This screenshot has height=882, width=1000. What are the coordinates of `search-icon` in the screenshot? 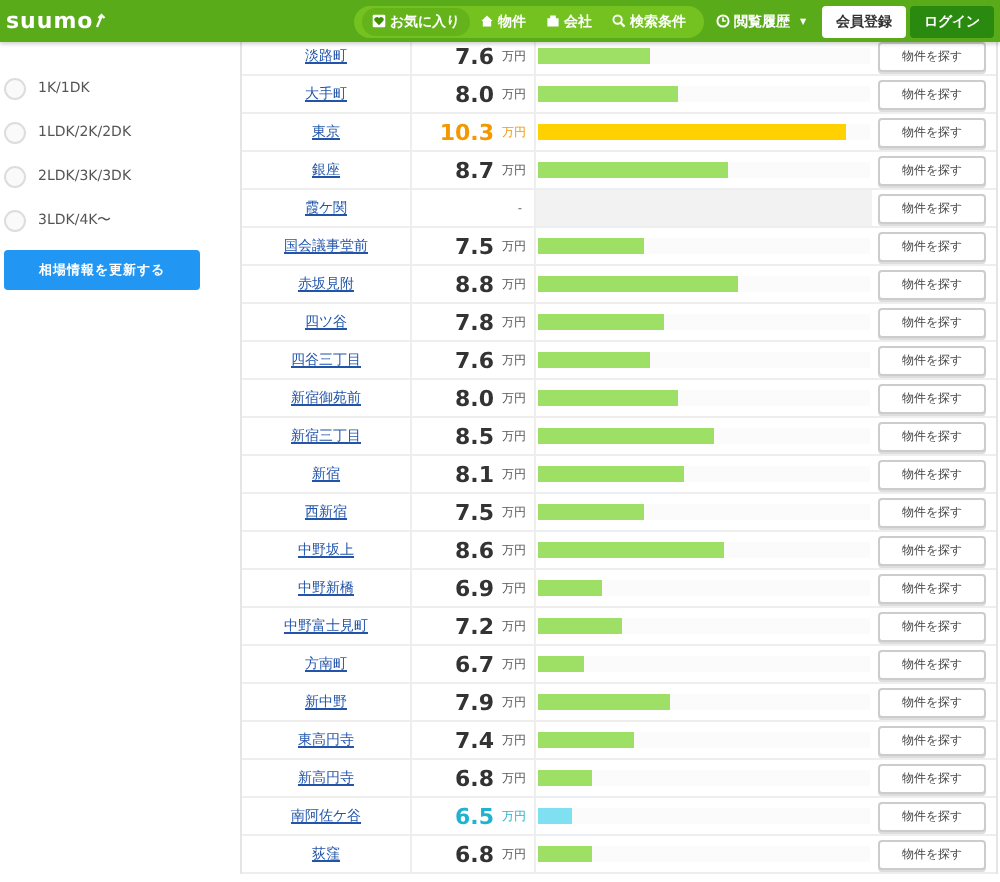 It's located at (619, 21).